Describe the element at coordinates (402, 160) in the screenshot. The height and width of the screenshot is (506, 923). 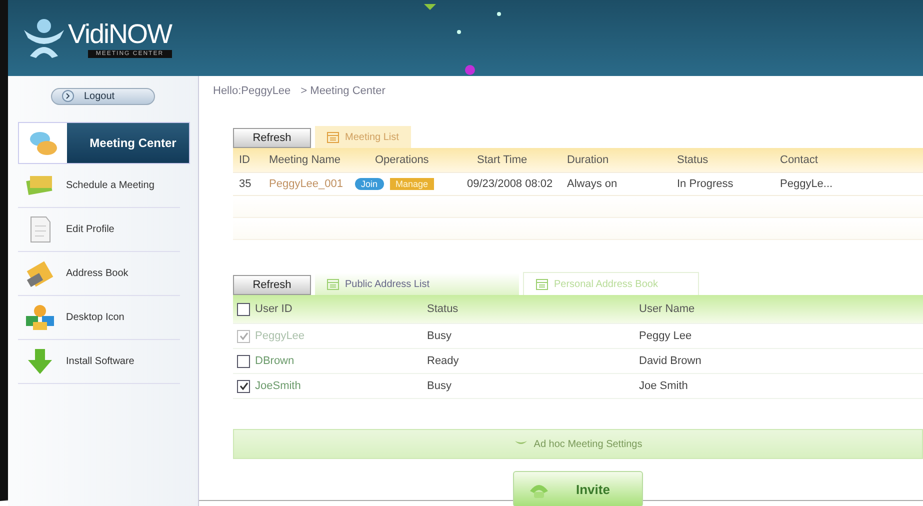
I see `column-header: Operations` at that location.